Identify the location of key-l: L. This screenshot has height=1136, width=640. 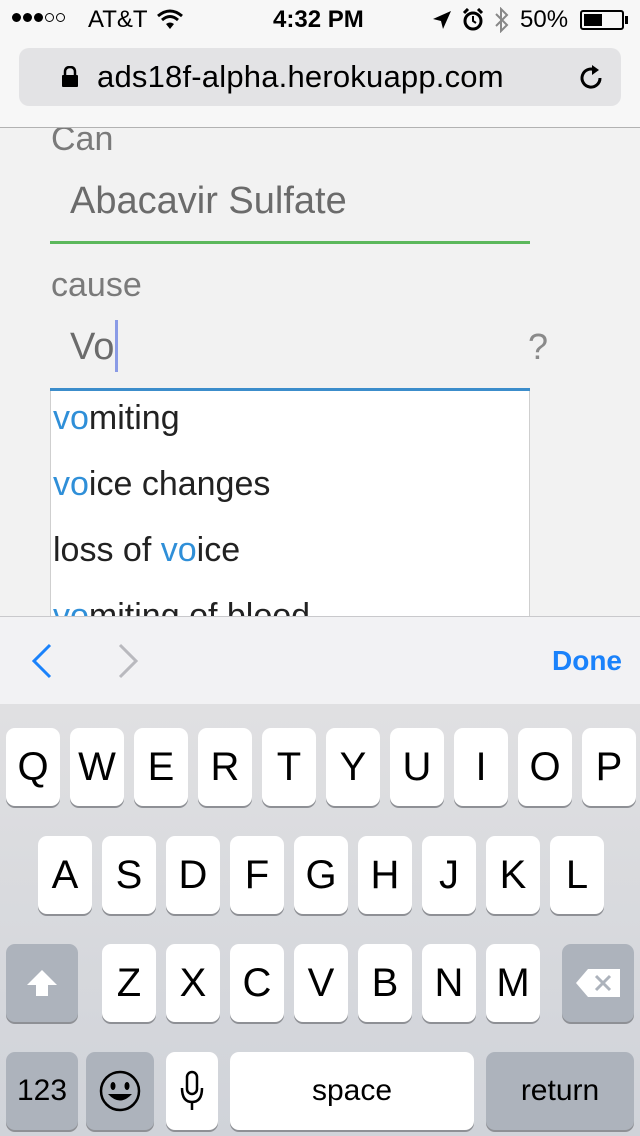
(577, 875).